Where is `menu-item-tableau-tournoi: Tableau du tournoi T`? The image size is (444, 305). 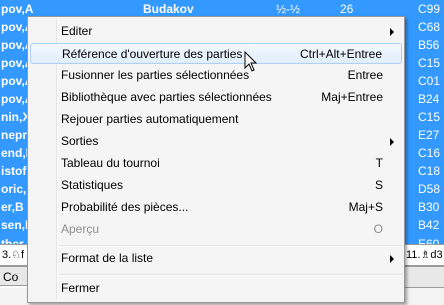 menu-item-tableau-tournoi: Tableau du tournoi T is located at coordinates (216, 163).